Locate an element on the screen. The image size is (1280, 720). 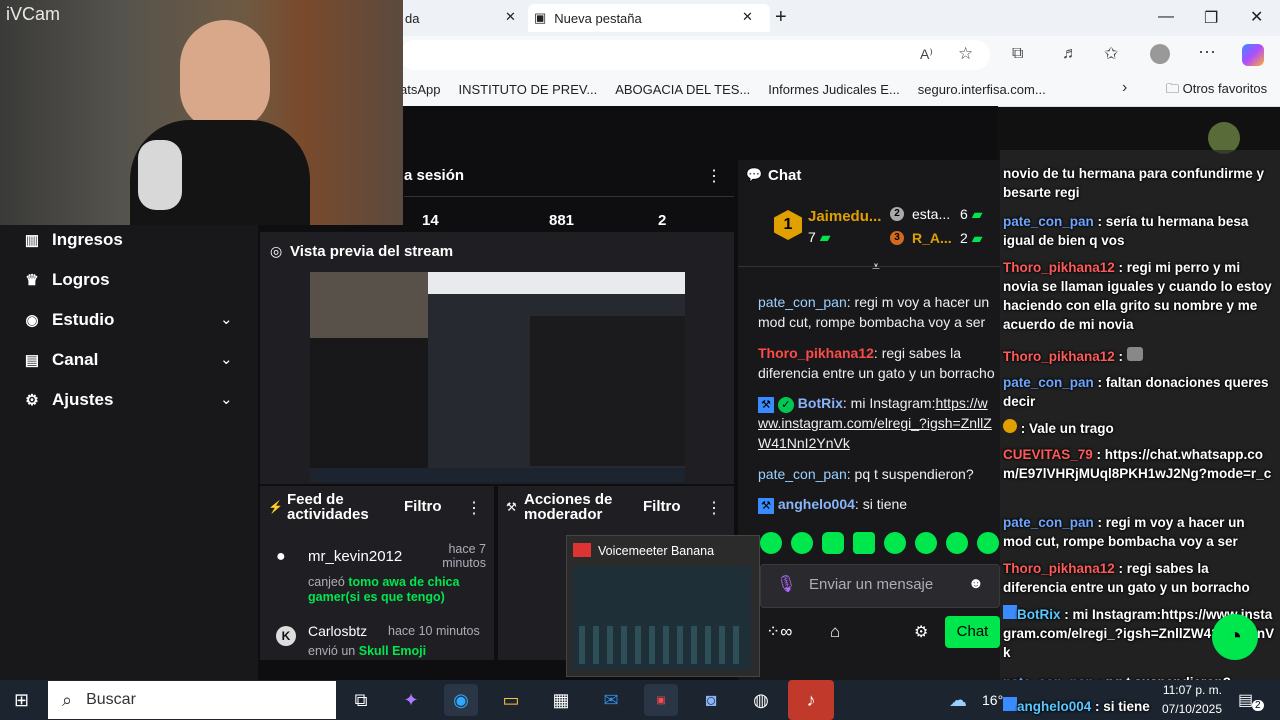
copilot-icon: ✦ is located at coordinates (411, 700).